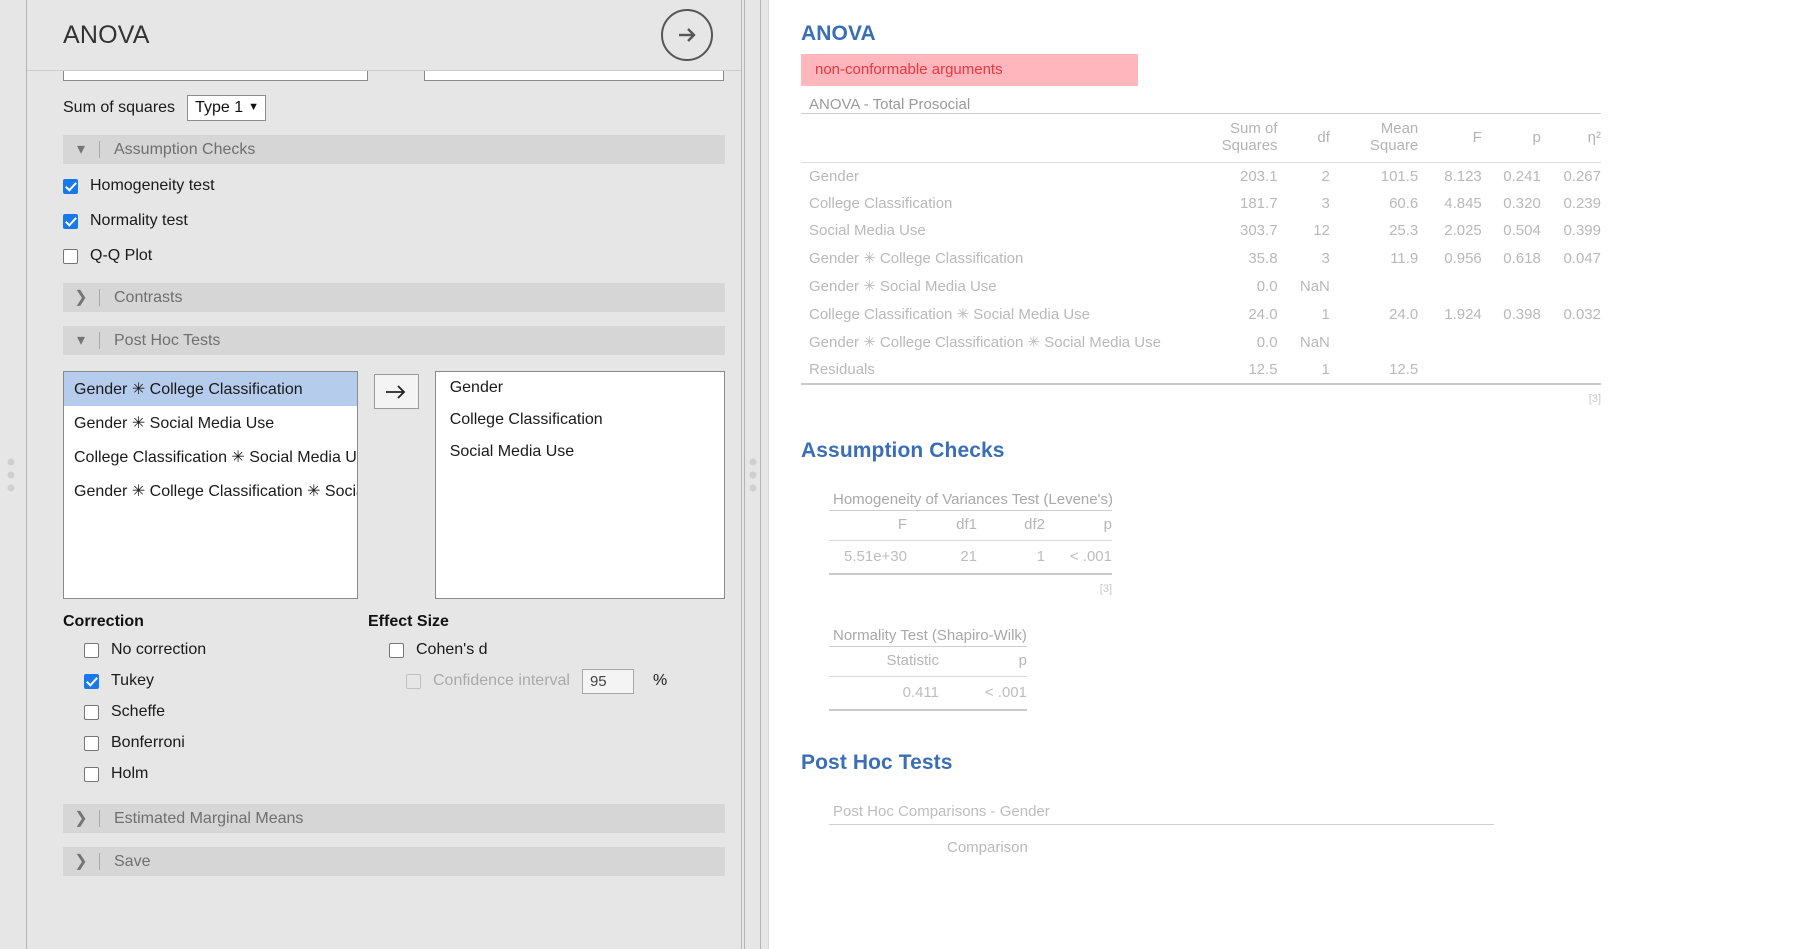  I want to click on cell-f: 5.51e+30, so click(875, 556).